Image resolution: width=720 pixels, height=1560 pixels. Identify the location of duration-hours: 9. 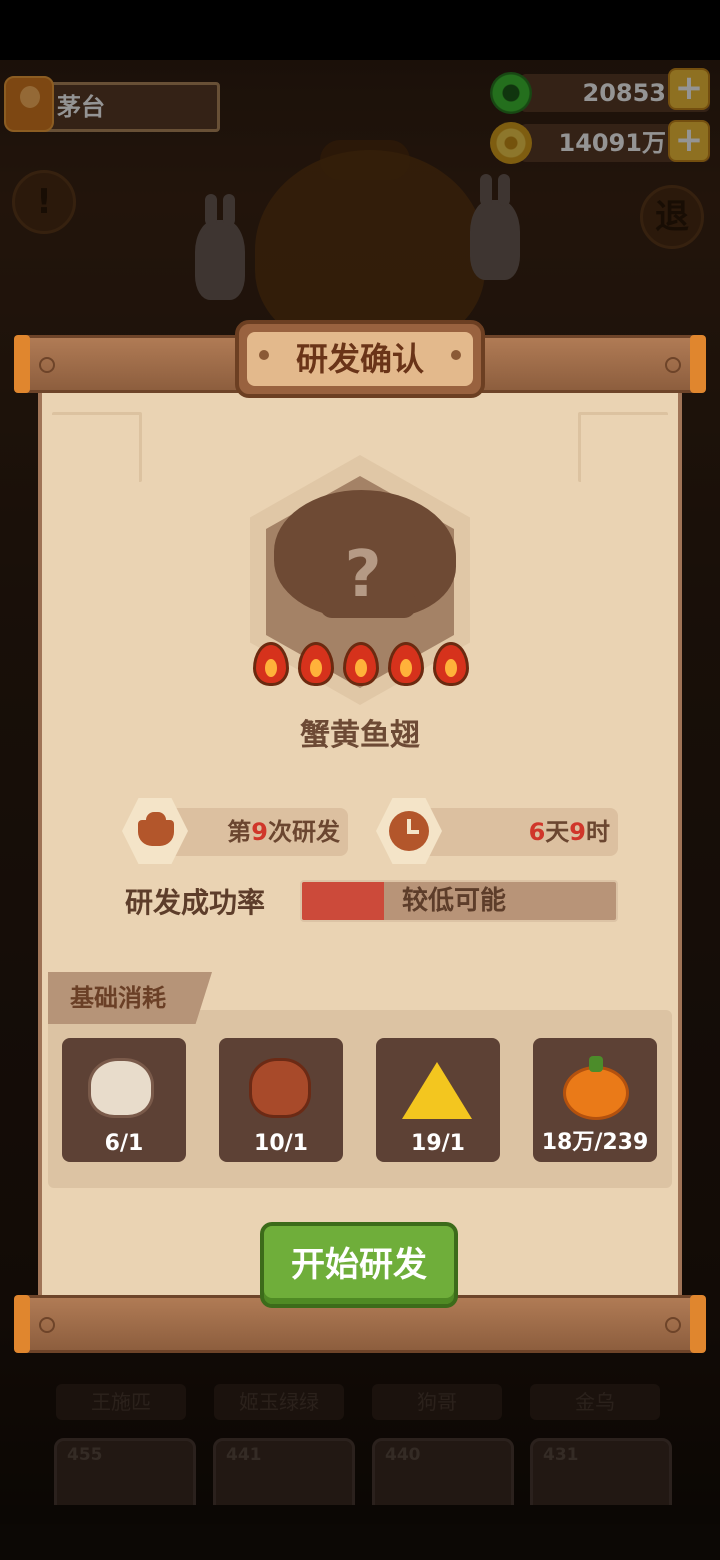
(577, 832).